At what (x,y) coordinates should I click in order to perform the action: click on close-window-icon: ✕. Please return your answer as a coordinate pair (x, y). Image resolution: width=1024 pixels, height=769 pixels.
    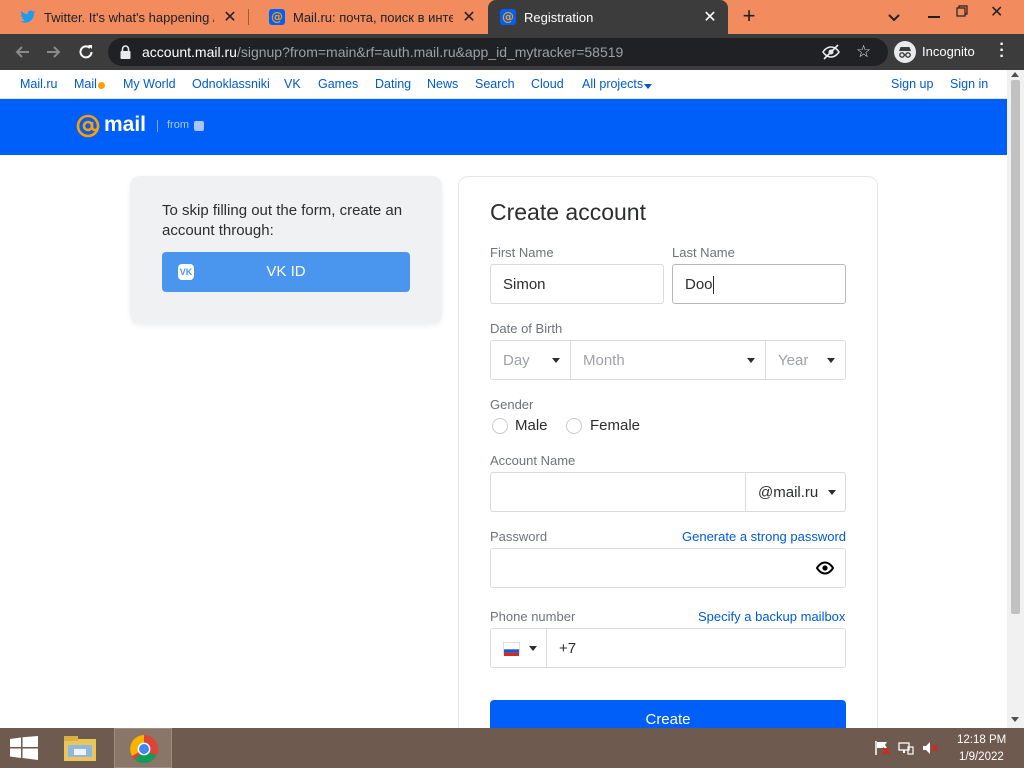
    Looking at the image, I should click on (998, 11).